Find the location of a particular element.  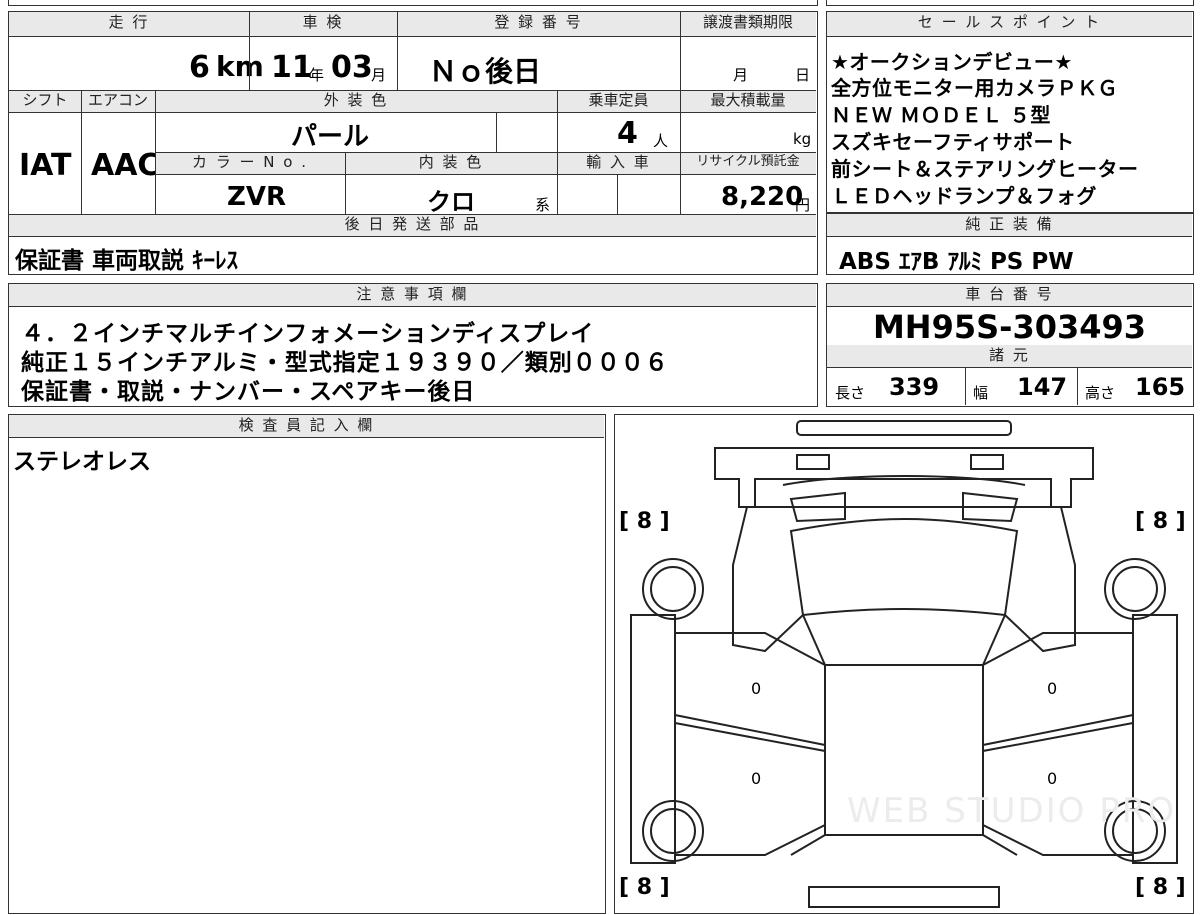

damage-mark-left-front: 0 is located at coordinates (756, 688).